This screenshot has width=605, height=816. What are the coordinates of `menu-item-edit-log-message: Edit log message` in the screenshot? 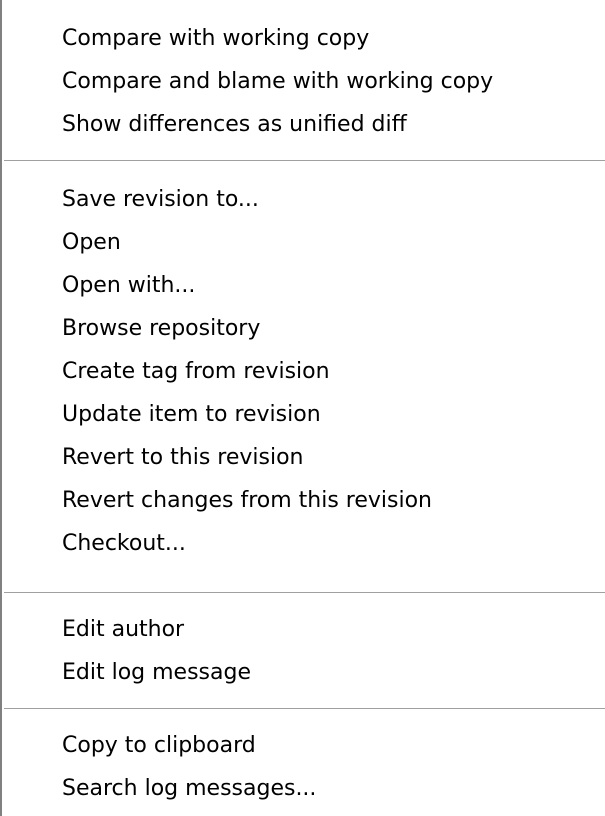 It's located at (304, 672).